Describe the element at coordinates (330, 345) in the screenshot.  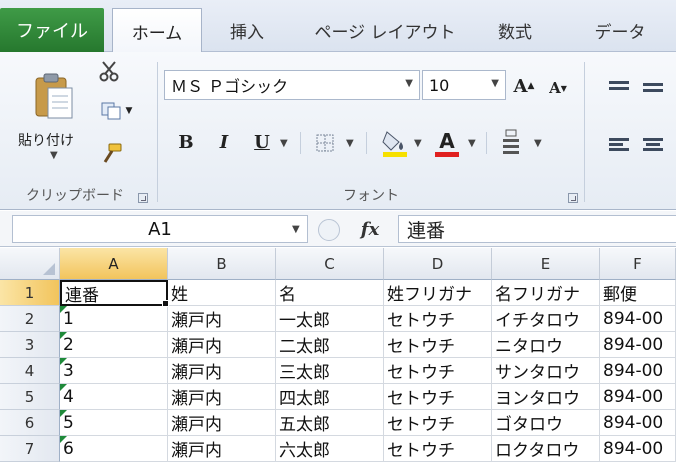
I see `cell-c3: 二太郎` at that location.